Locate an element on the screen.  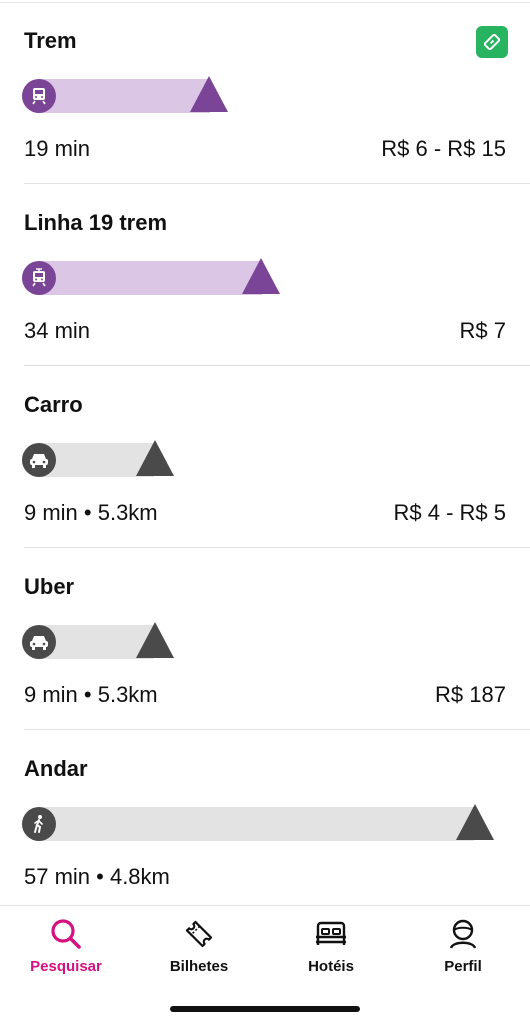
route-title: Trem is located at coordinates (50, 40).